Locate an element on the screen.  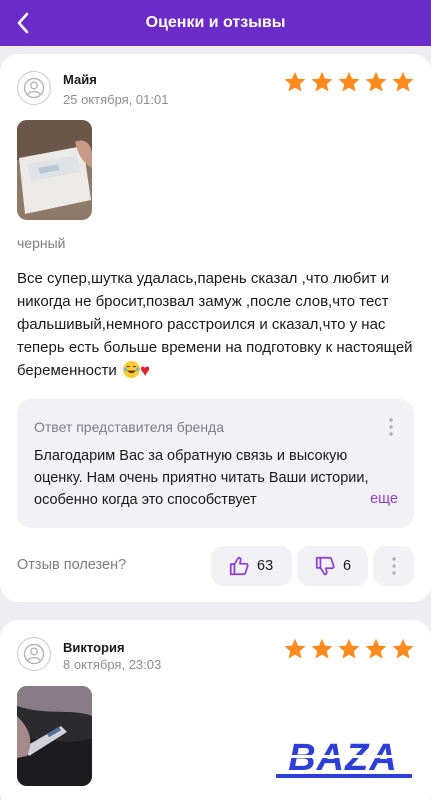
like-count: 63 is located at coordinates (265, 566).